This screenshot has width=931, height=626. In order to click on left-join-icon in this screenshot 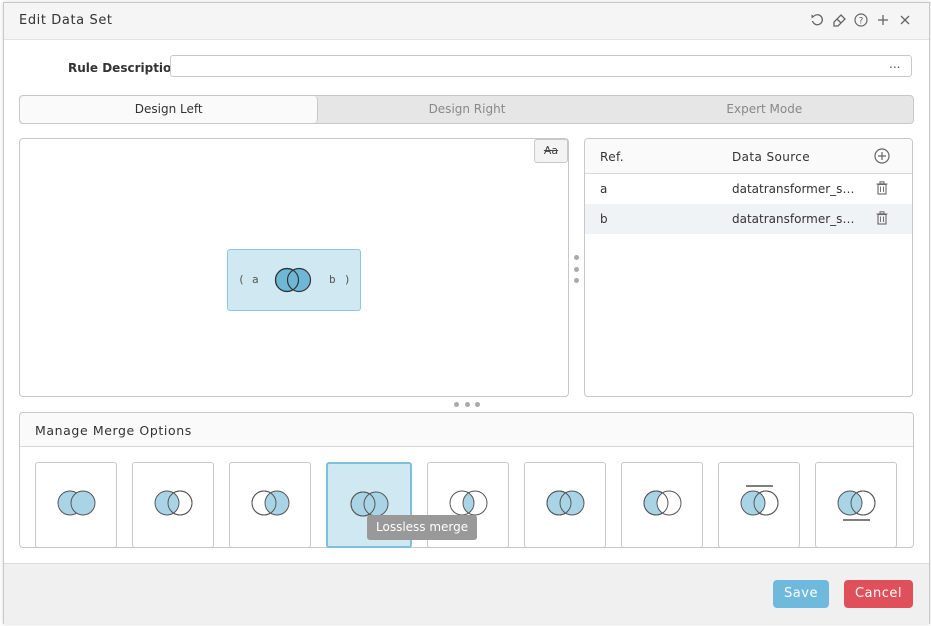, I will do `click(173, 503)`.